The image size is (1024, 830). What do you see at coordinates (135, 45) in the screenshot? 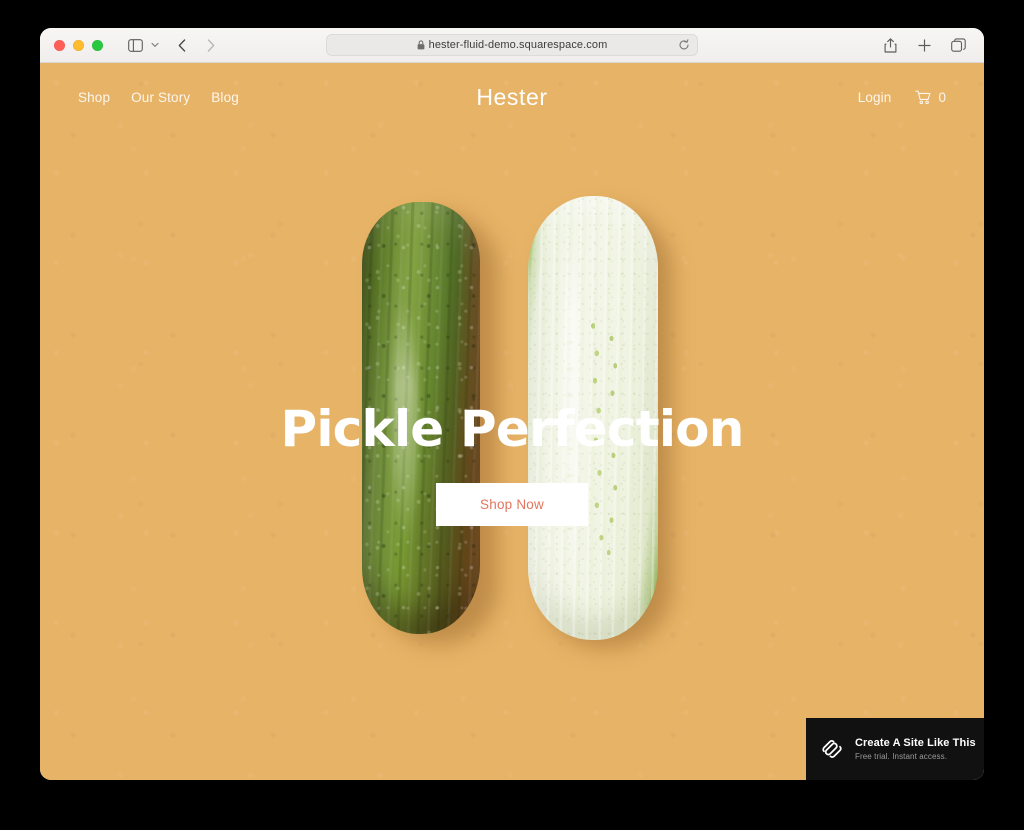
I see `sidebar-icon` at bounding box center [135, 45].